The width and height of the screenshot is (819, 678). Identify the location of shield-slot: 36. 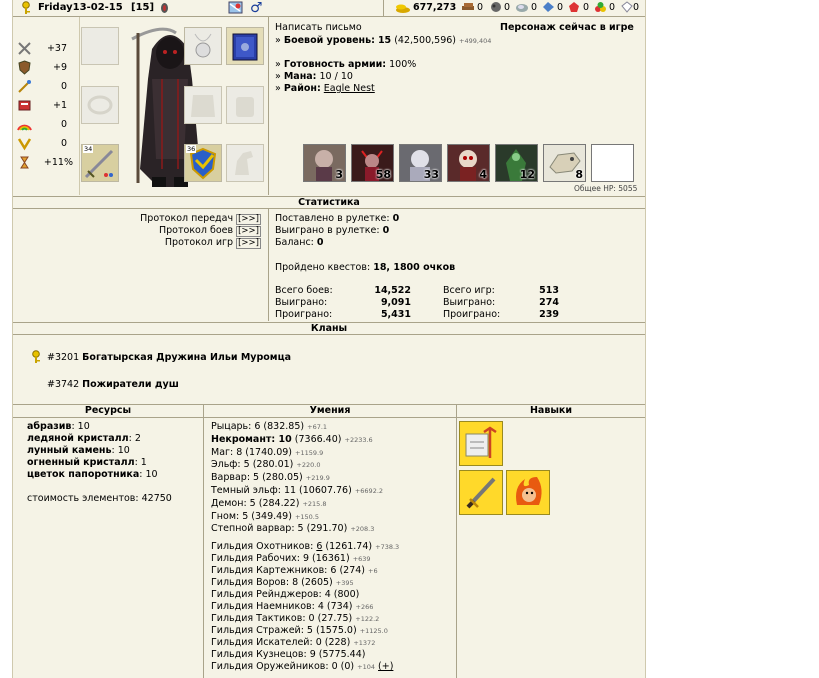
(203, 163).